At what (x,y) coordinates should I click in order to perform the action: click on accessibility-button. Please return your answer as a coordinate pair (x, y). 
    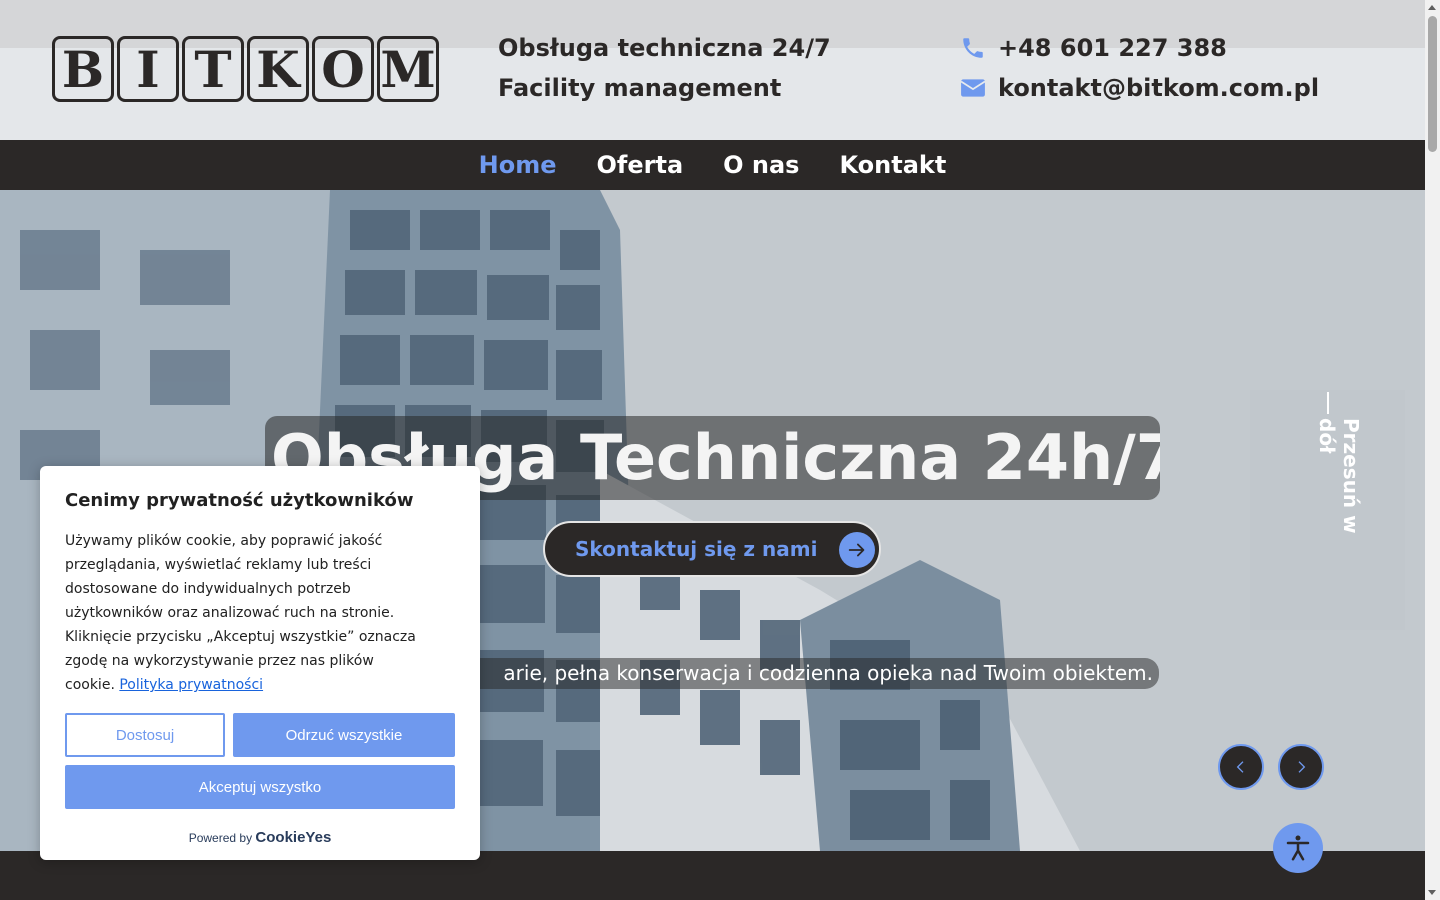
    Looking at the image, I should click on (1298, 848).